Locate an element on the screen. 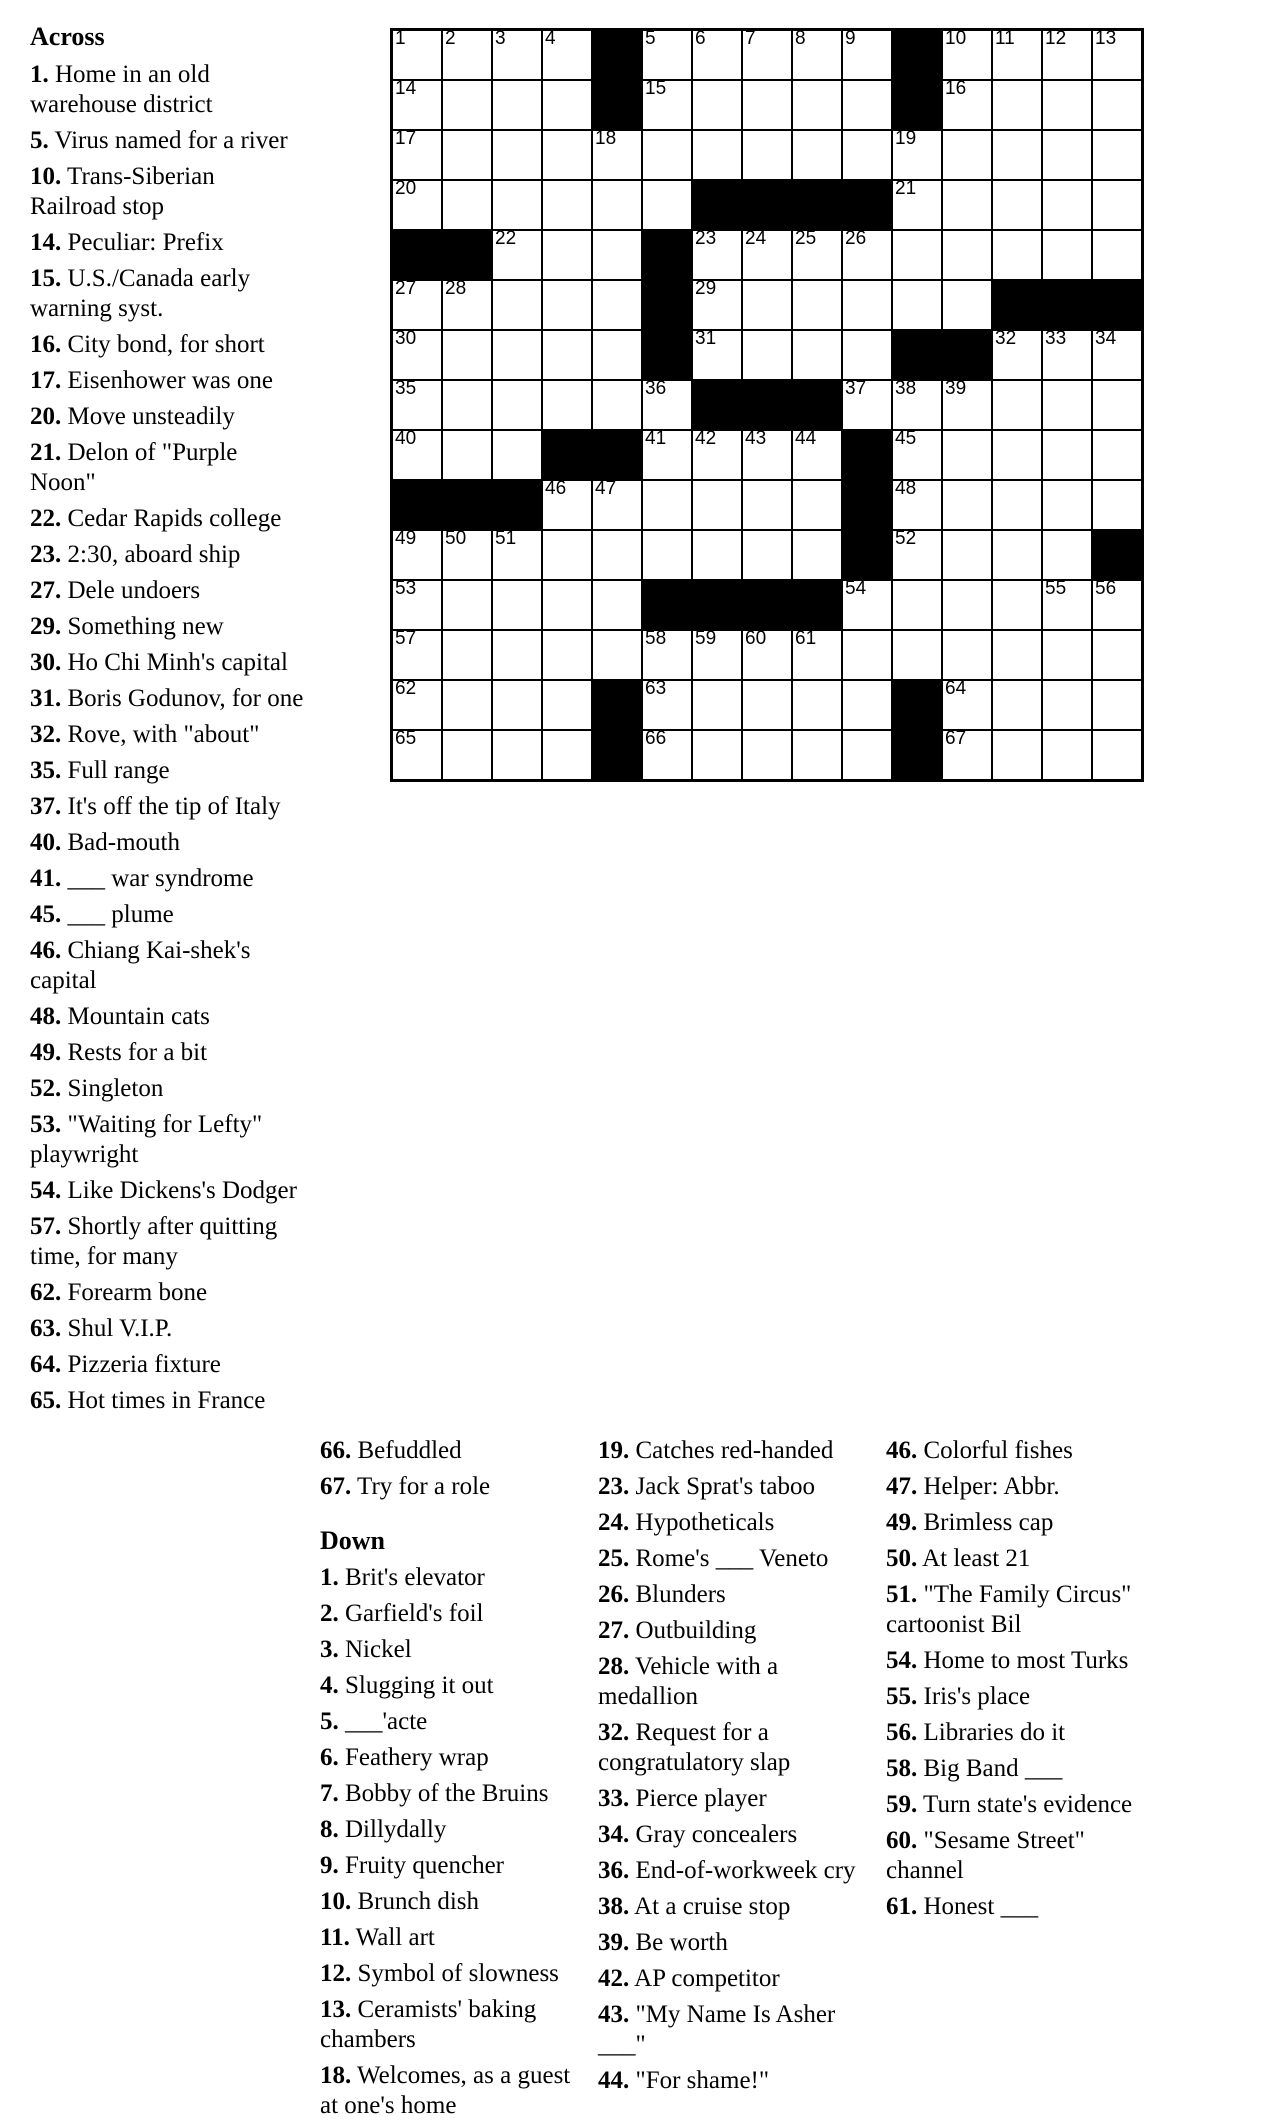  grid-cell: 33 is located at coordinates (1067, 355).